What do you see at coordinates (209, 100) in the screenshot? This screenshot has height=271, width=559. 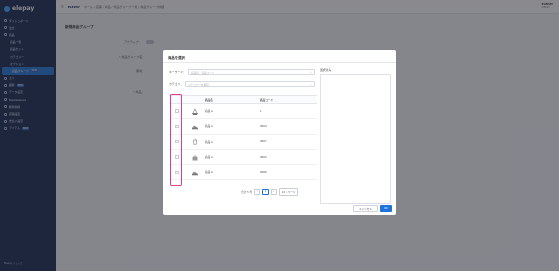 I see `header-name: 商品名` at bounding box center [209, 100].